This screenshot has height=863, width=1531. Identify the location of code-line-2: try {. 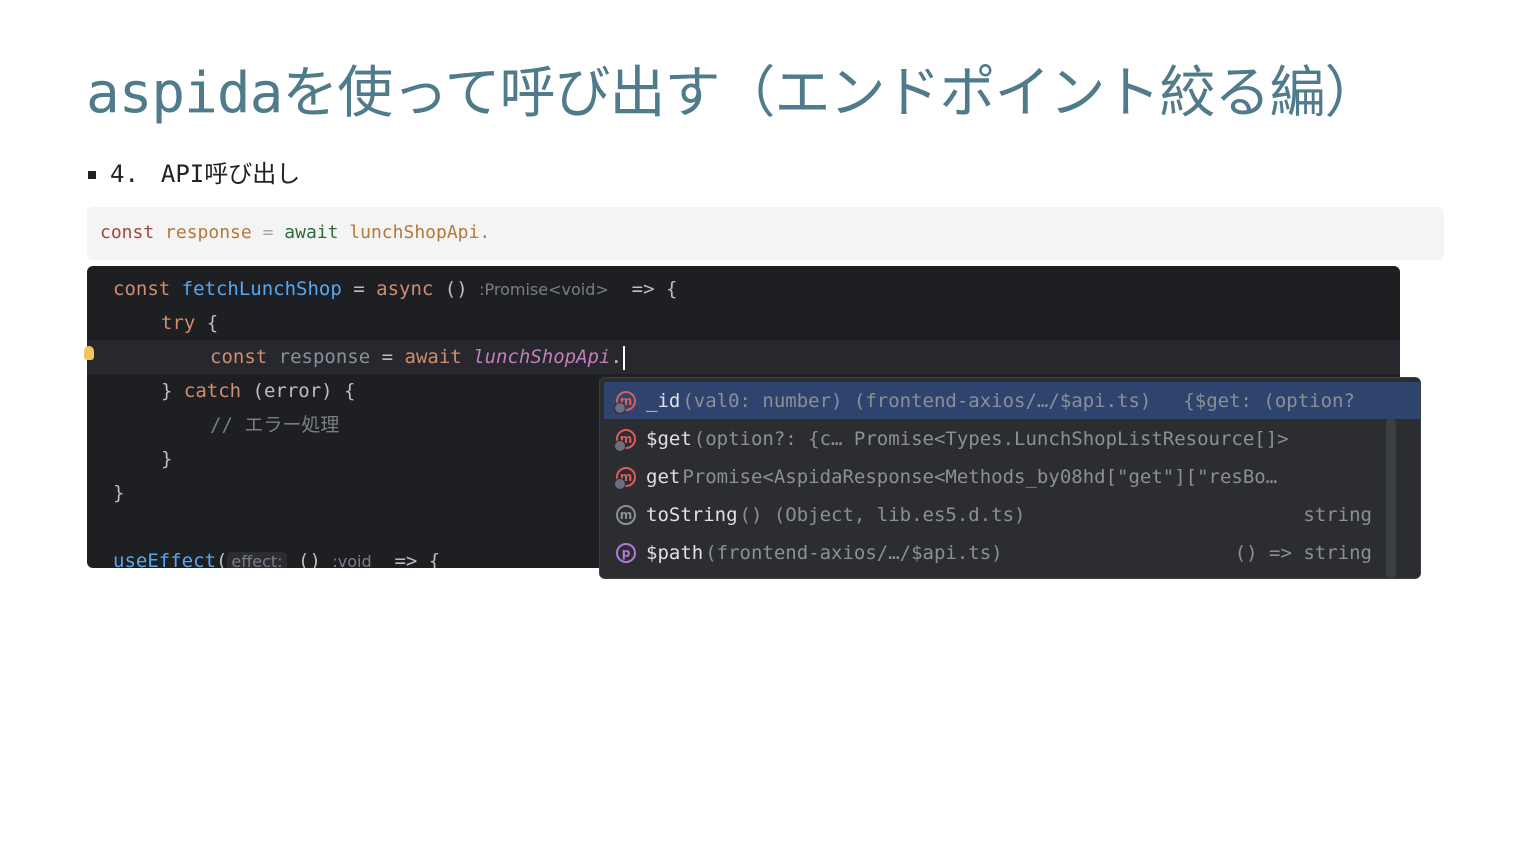
(743, 323).